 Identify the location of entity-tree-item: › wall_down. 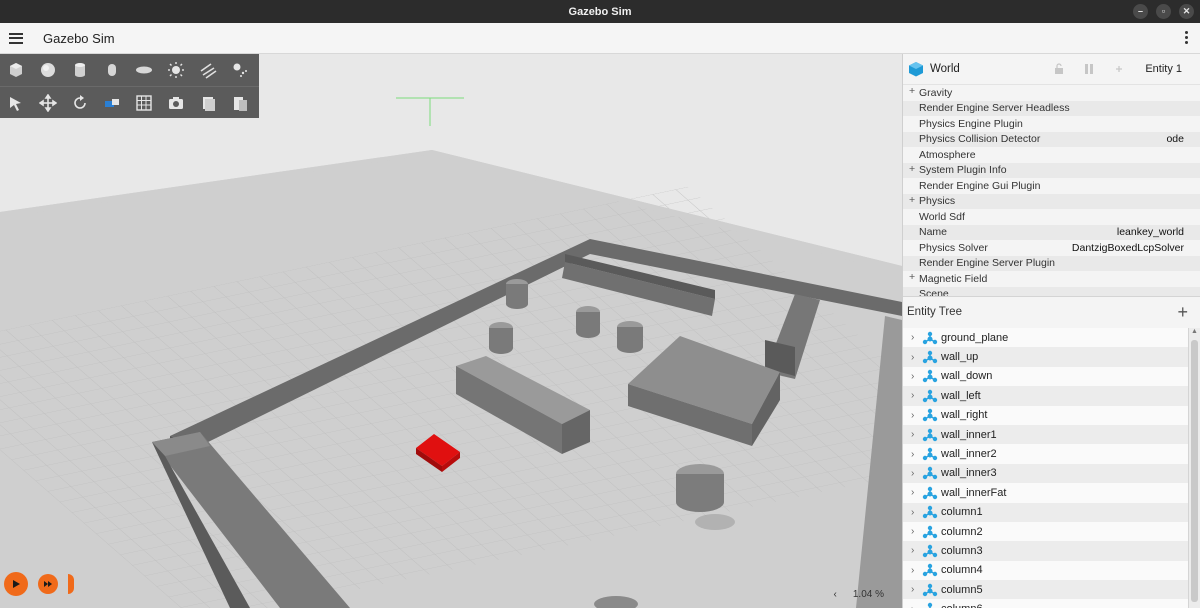
(1045, 376).